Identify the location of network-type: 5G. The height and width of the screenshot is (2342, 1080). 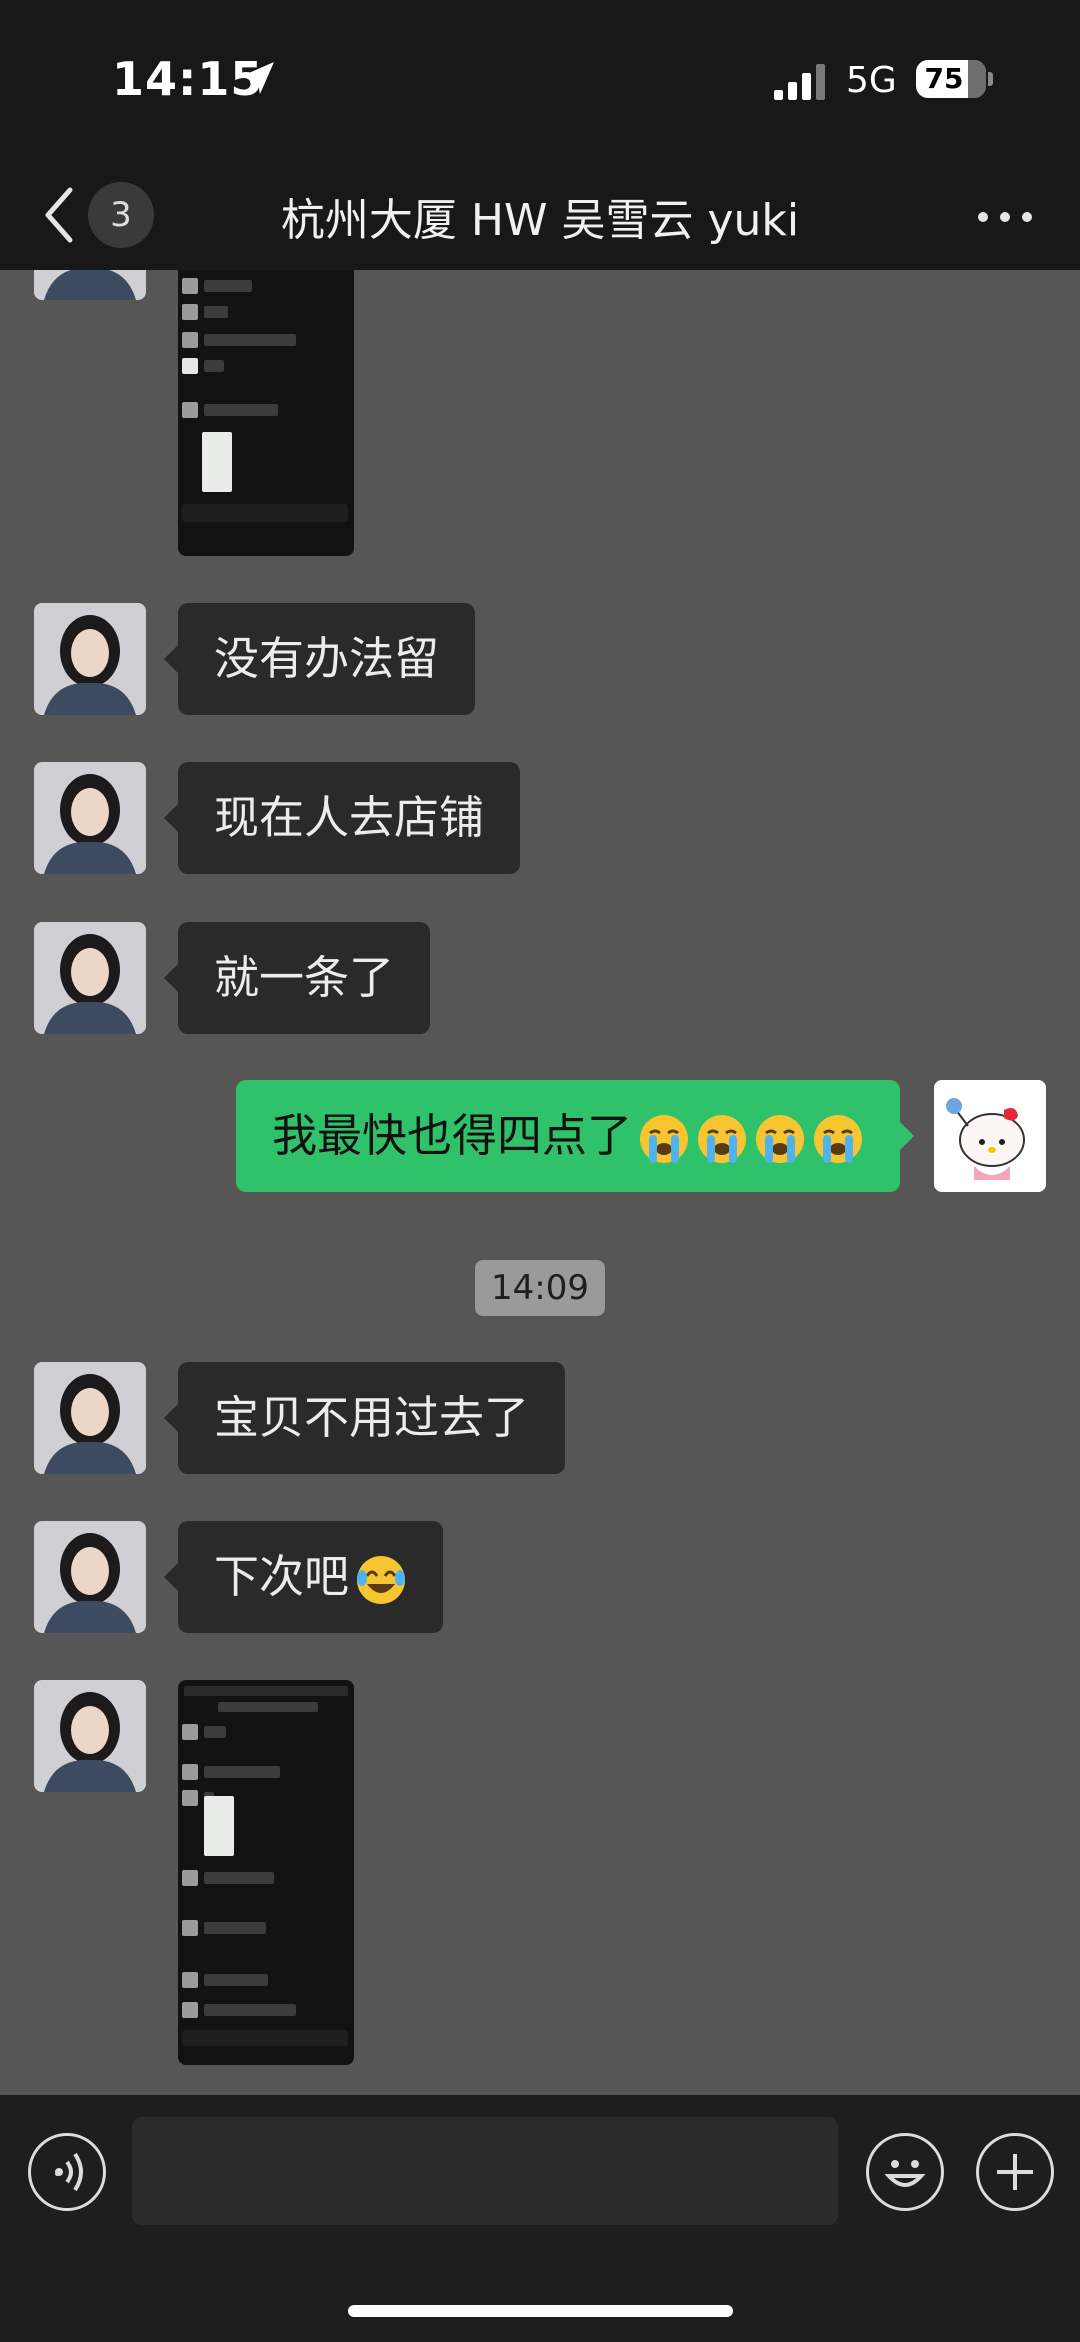
(871, 80).